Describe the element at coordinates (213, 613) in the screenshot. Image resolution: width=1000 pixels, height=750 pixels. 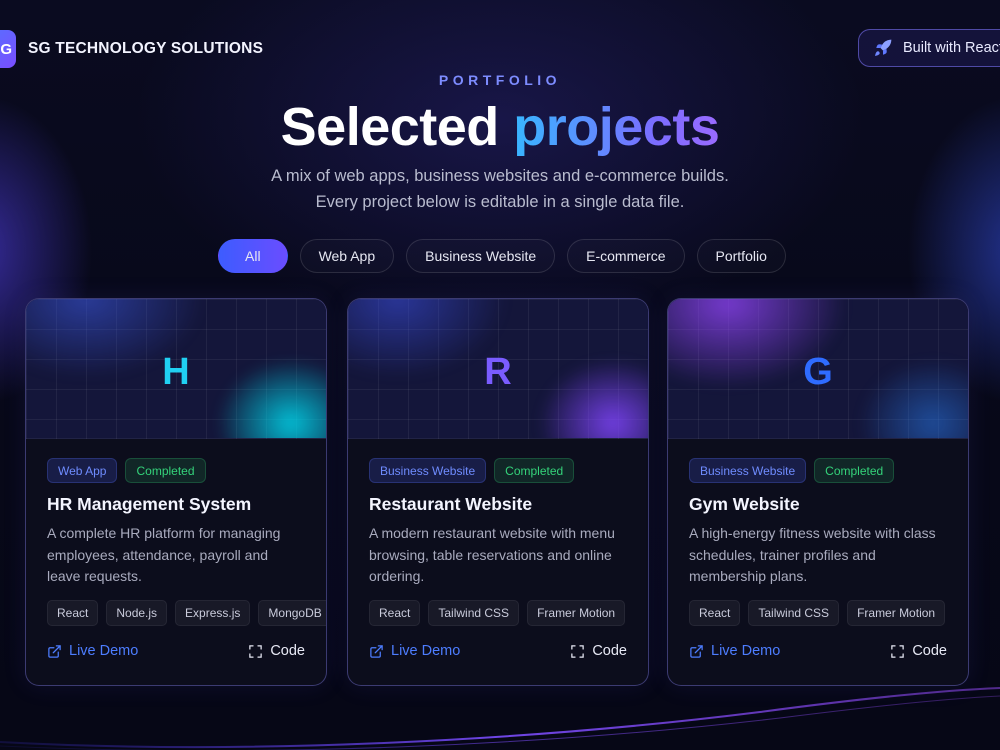
I see `tech-tag: Express.js` at that location.